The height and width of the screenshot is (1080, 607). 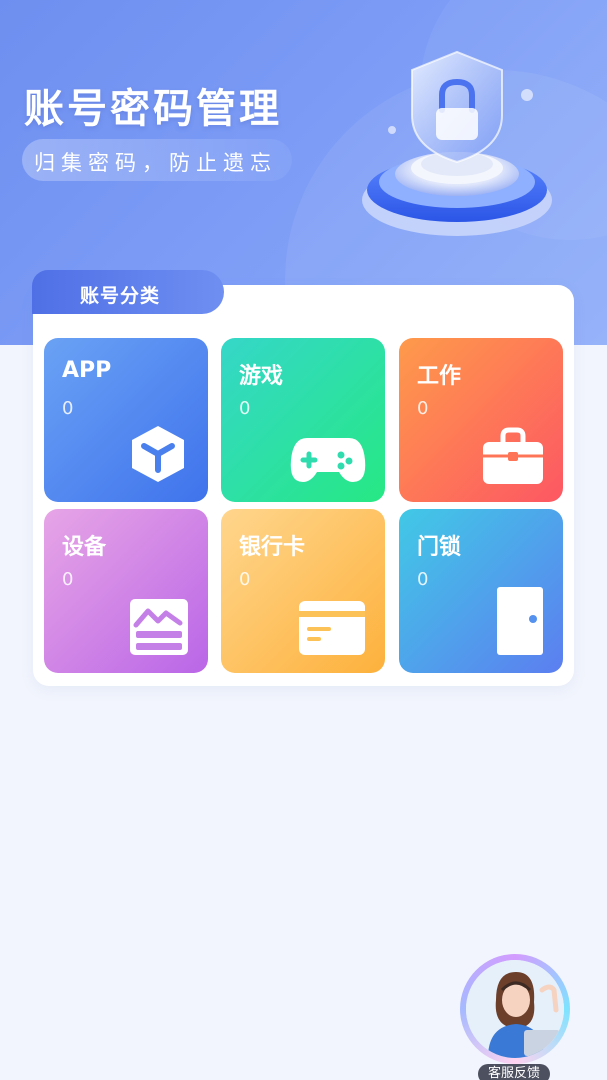 I want to click on category-label: APP, so click(x=87, y=370).